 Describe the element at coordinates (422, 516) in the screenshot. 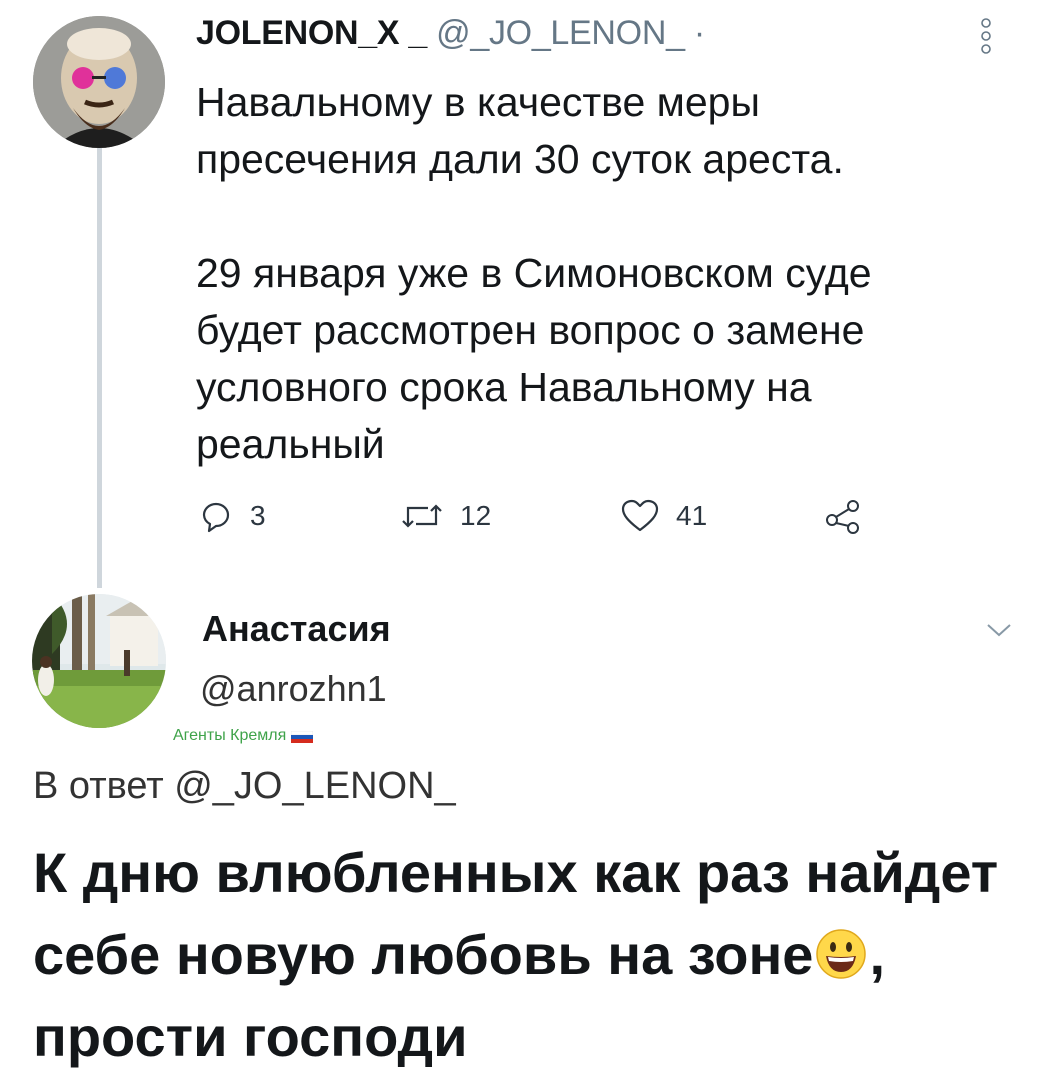

I see `retweet-icon` at that location.